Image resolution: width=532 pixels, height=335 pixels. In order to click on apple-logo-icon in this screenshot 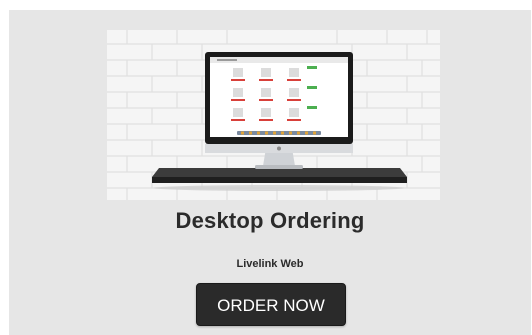, I will do `click(279, 148)`.